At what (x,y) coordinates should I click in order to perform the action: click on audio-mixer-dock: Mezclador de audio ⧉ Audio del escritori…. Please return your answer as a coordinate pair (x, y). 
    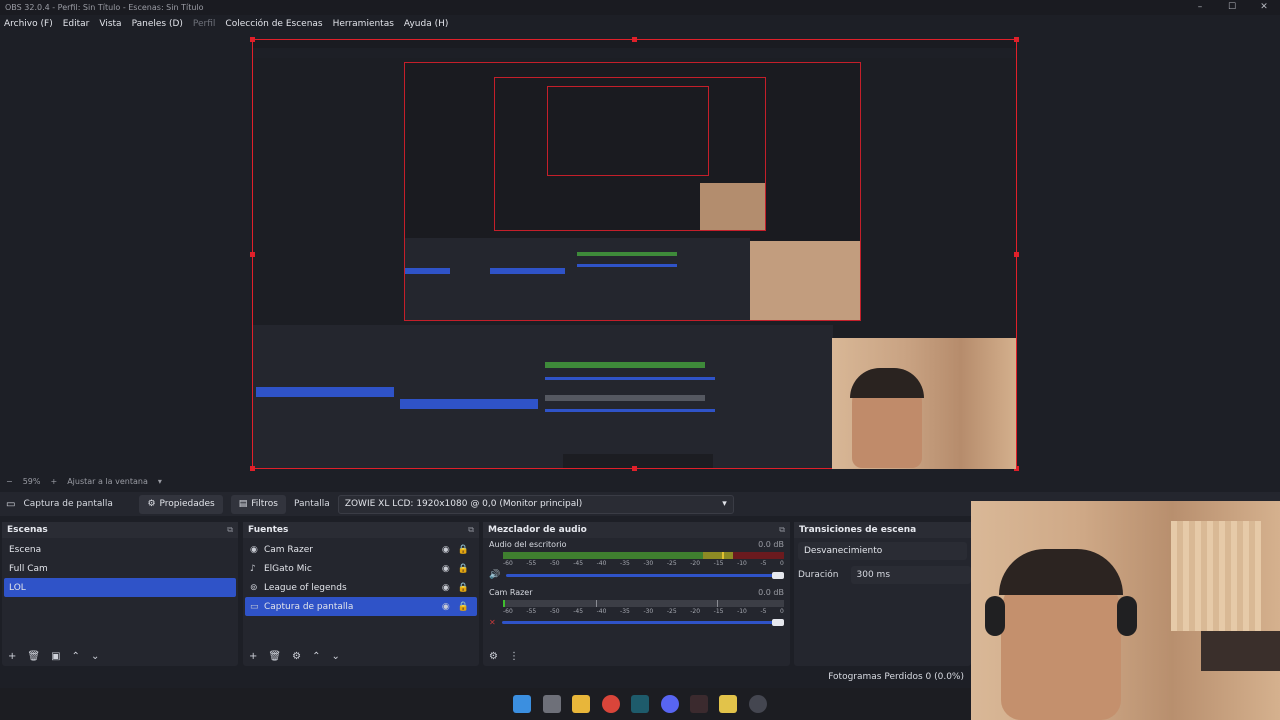
    Looking at the image, I should click on (636, 594).